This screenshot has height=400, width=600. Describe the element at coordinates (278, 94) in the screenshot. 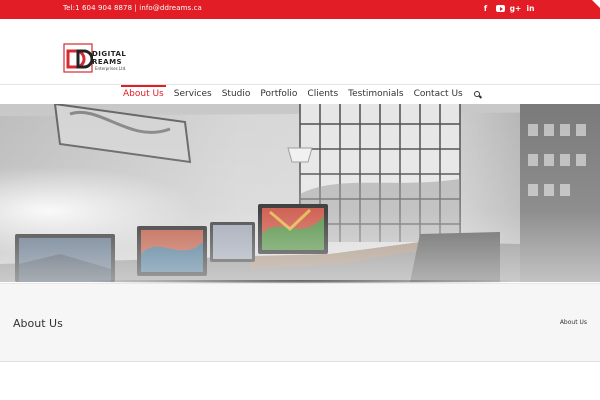

I see `nav-item-portfolio: Portfolio` at that location.